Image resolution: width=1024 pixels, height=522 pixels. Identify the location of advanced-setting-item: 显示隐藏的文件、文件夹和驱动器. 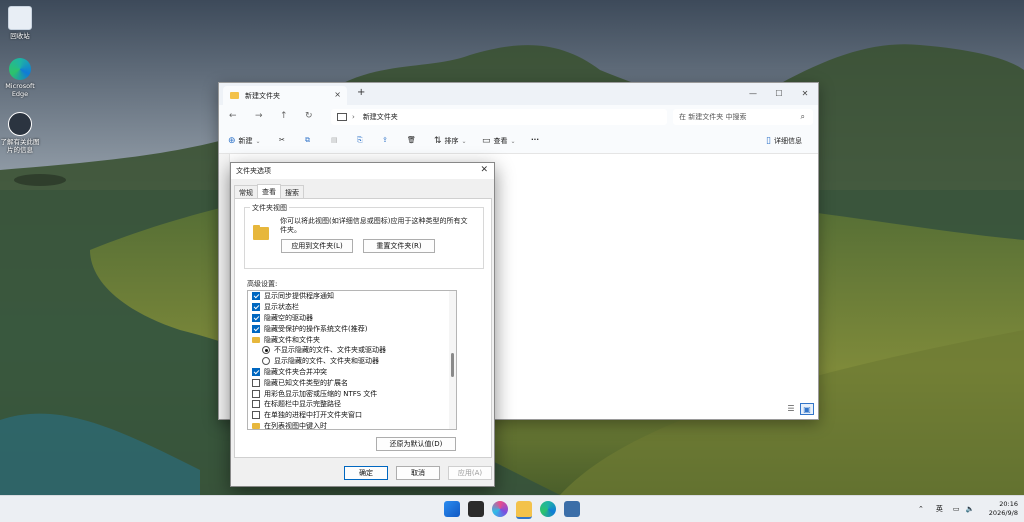
(354, 361).